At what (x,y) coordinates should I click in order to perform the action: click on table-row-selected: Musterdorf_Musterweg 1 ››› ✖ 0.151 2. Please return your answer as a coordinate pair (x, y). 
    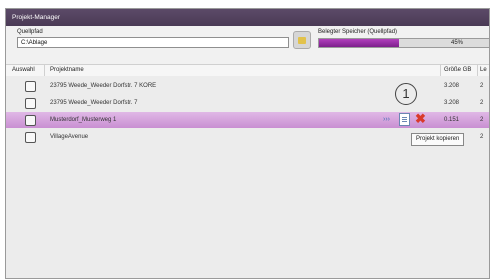
    Looking at the image, I should click on (247, 120).